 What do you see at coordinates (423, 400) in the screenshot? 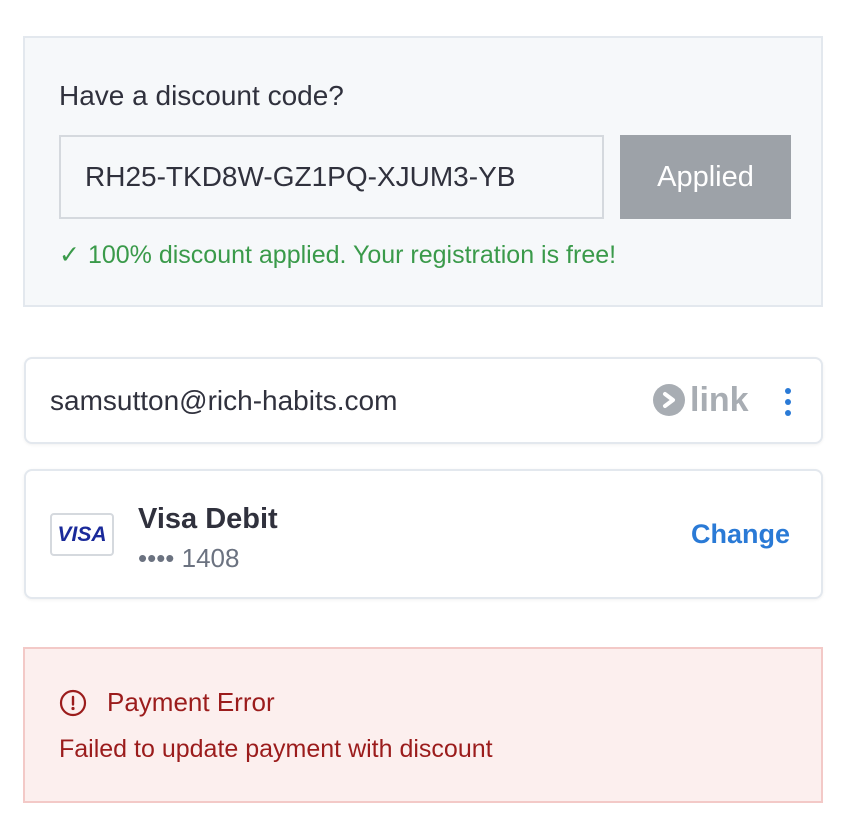
I see `link-account-card: samsutton@rich-habits.com link` at bounding box center [423, 400].